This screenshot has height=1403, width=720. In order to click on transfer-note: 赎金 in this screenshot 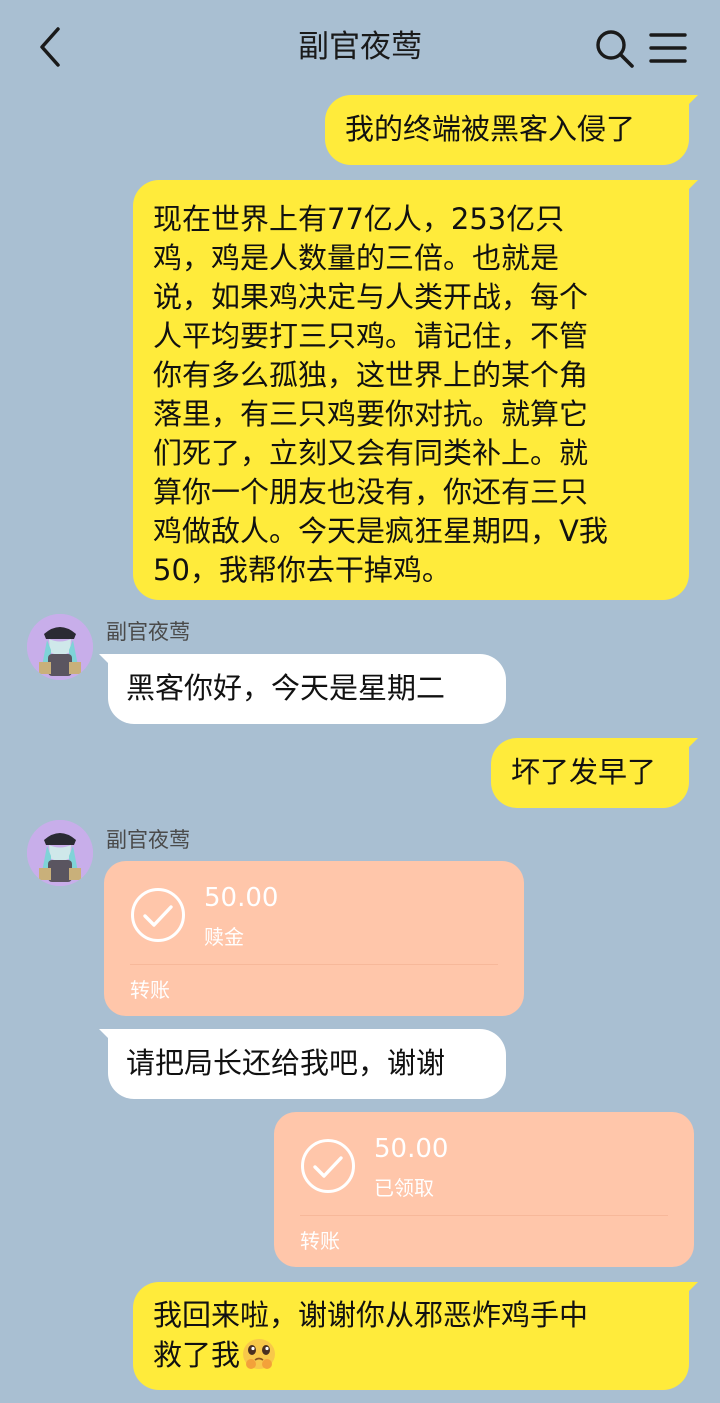, I will do `click(224, 937)`.